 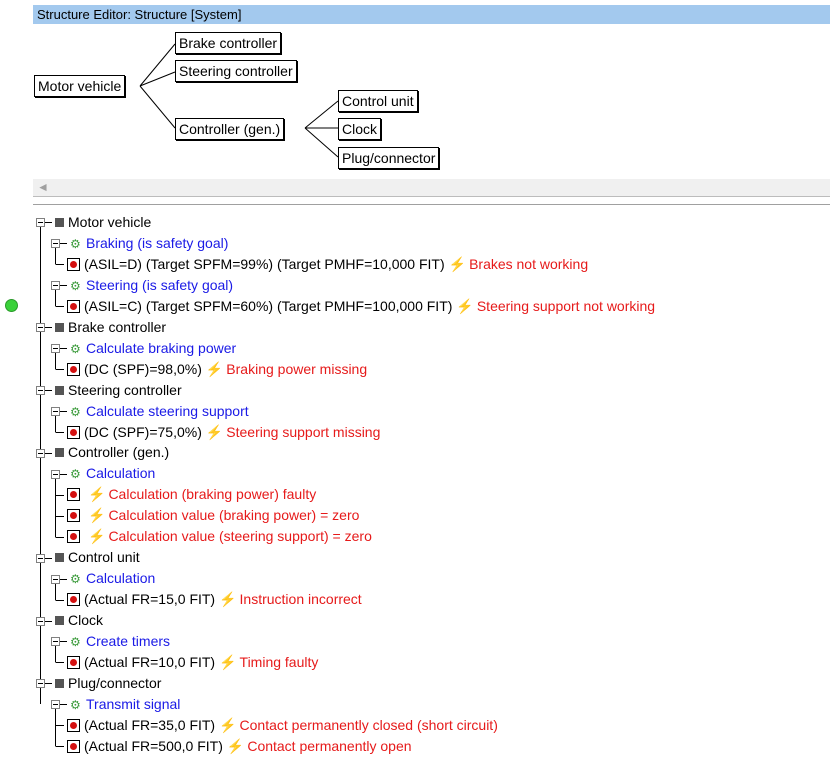 What do you see at coordinates (378, 101) in the screenshot?
I see `node-control-unit: Control unit` at bounding box center [378, 101].